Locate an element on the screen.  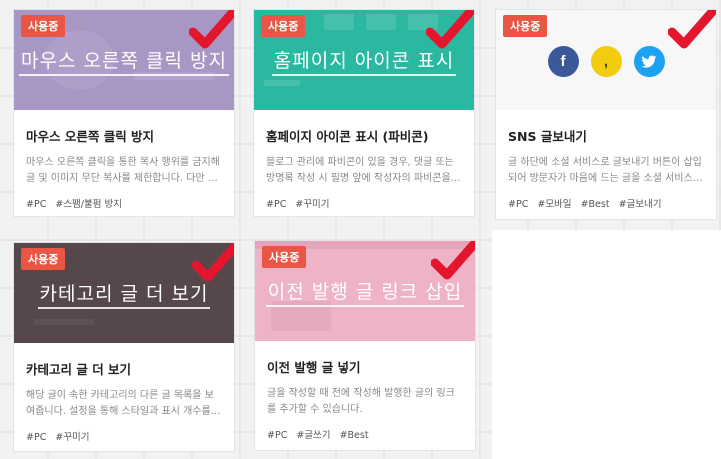
card-title: 카테고리 글 더 보기 is located at coordinates (79, 369).